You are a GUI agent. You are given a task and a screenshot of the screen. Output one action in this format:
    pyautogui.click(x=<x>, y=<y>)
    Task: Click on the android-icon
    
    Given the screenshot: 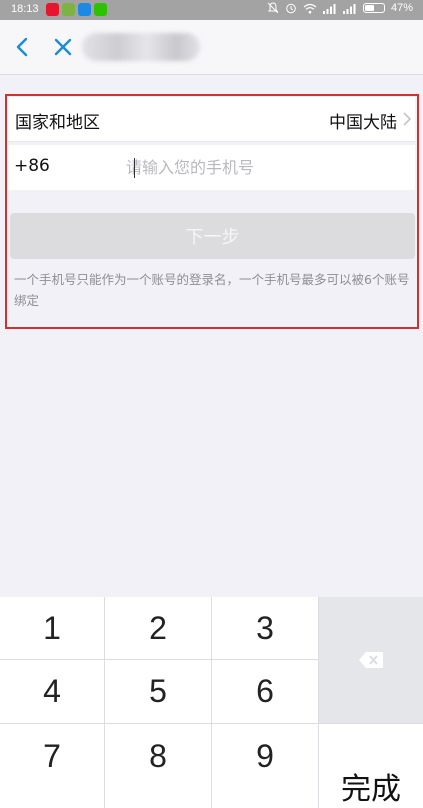 What is the action you would take?
    pyautogui.click(x=68, y=9)
    